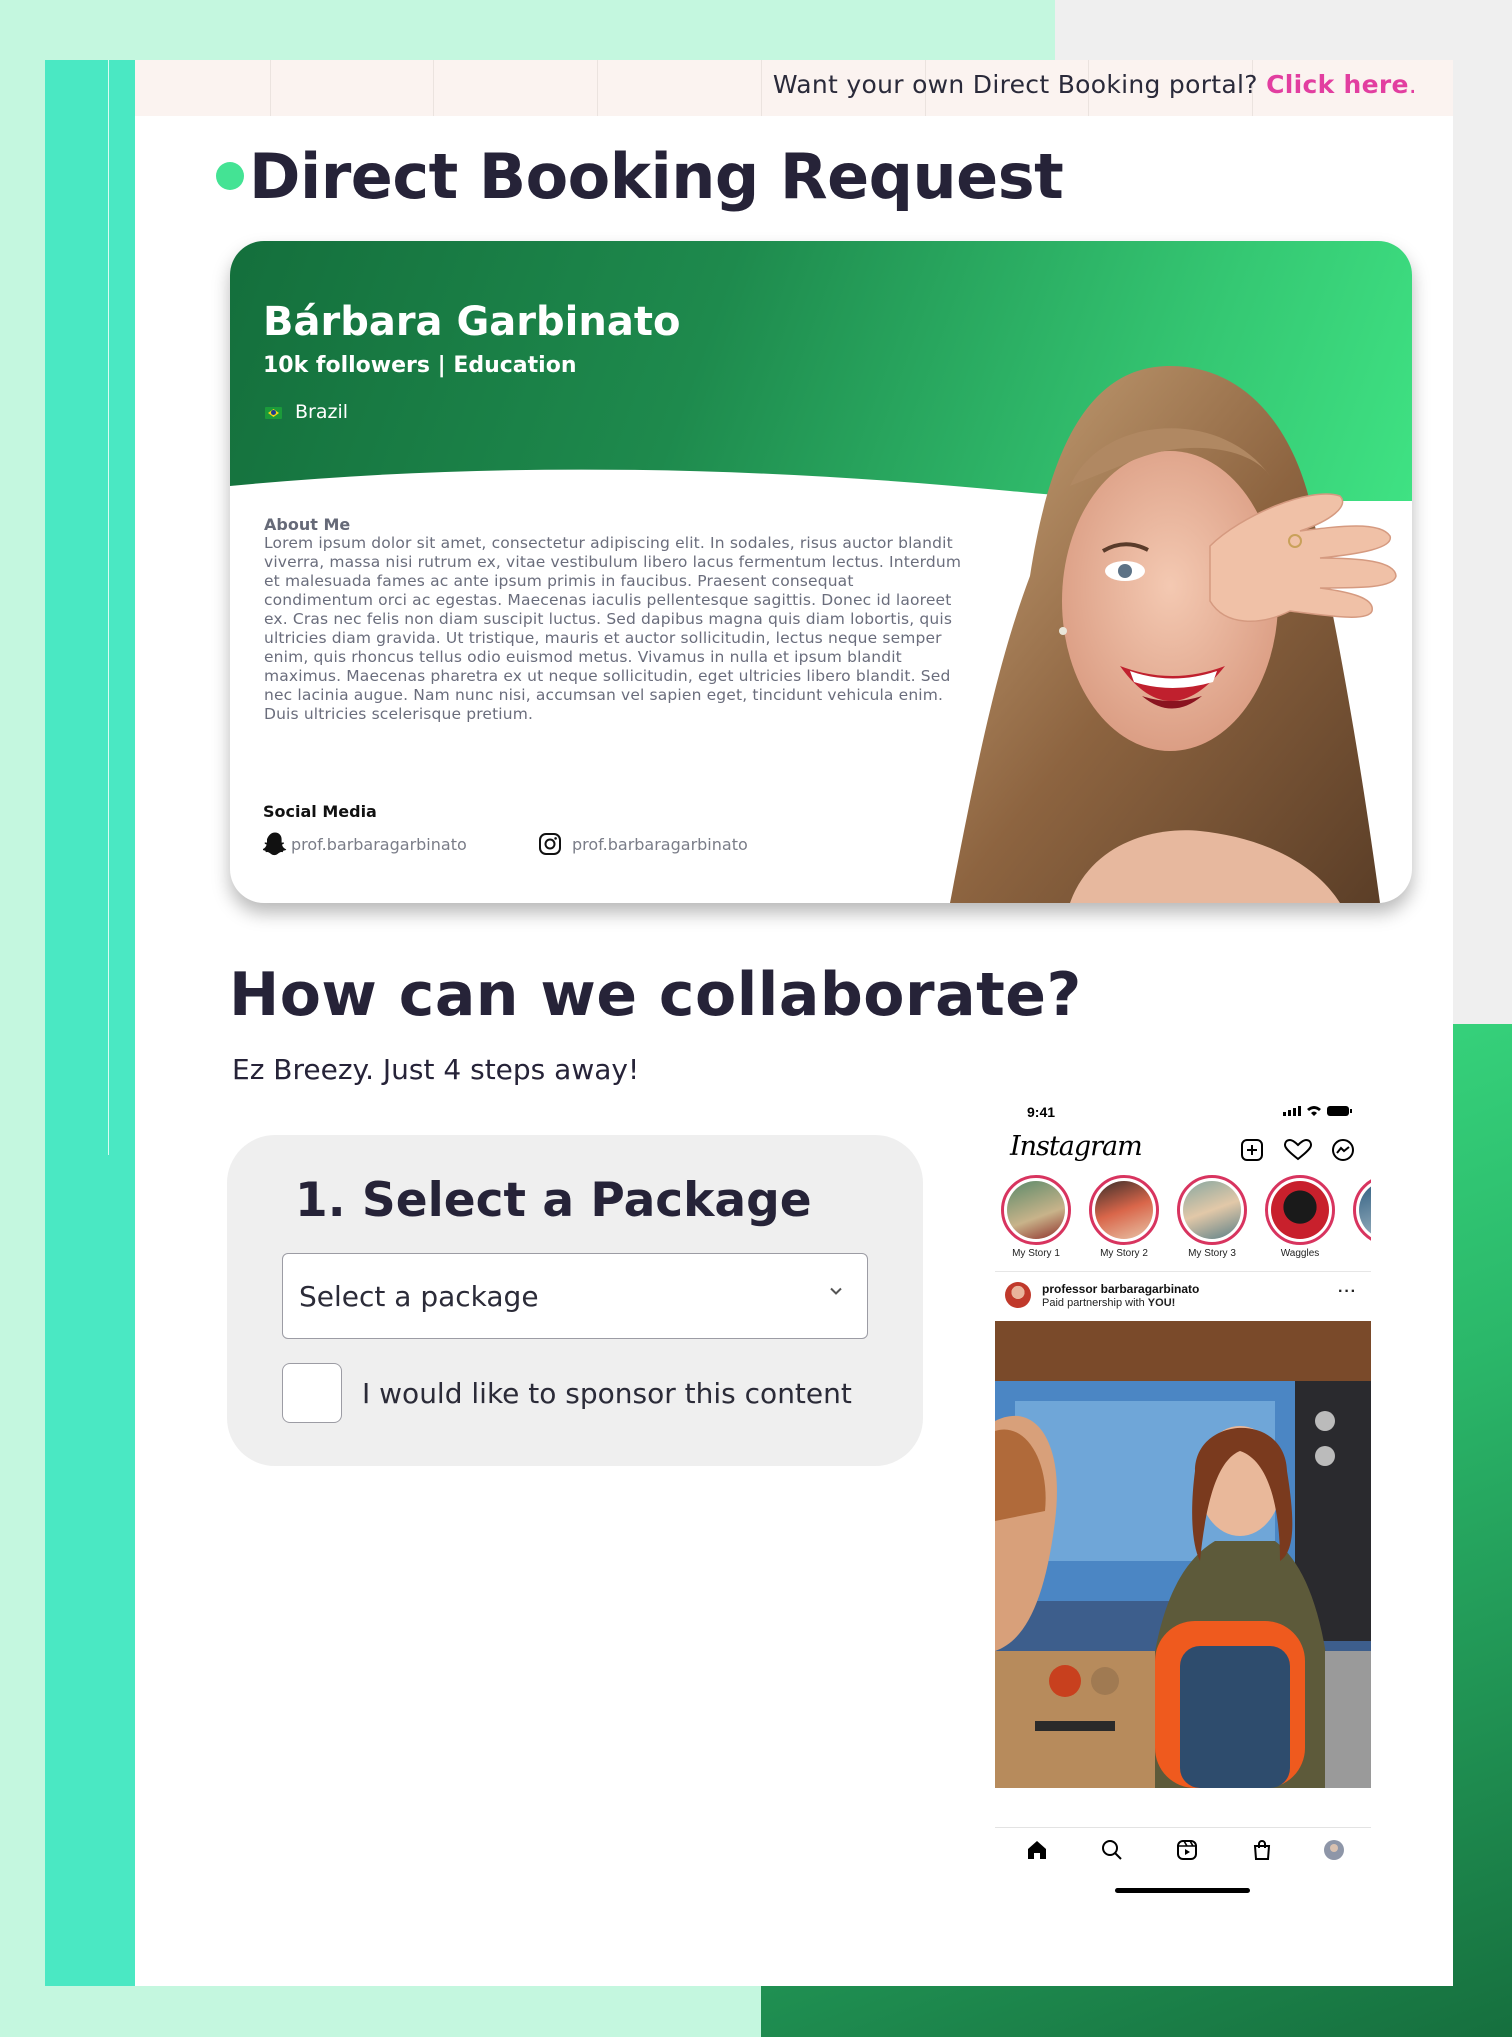 The width and height of the screenshot is (1512, 2037). What do you see at coordinates (108, 607) in the screenshot?
I see `rail-divider` at bounding box center [108, 607].